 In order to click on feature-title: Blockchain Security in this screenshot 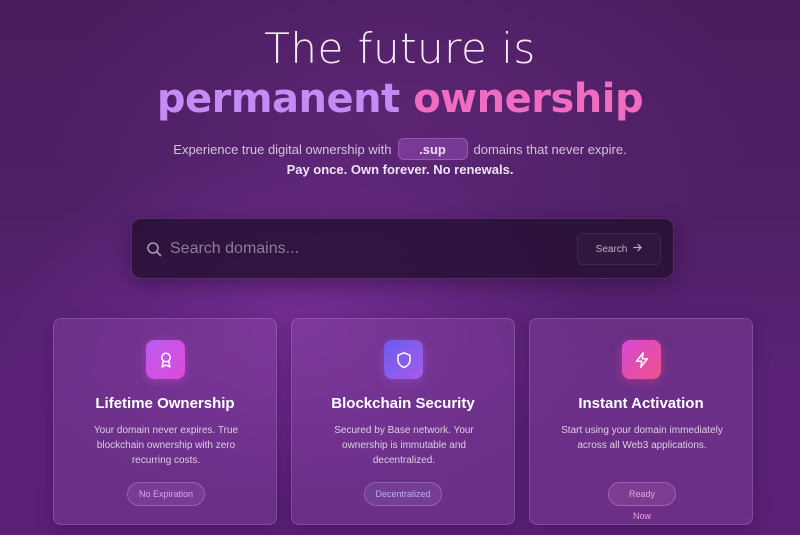, I will do `click(403, 403)`.